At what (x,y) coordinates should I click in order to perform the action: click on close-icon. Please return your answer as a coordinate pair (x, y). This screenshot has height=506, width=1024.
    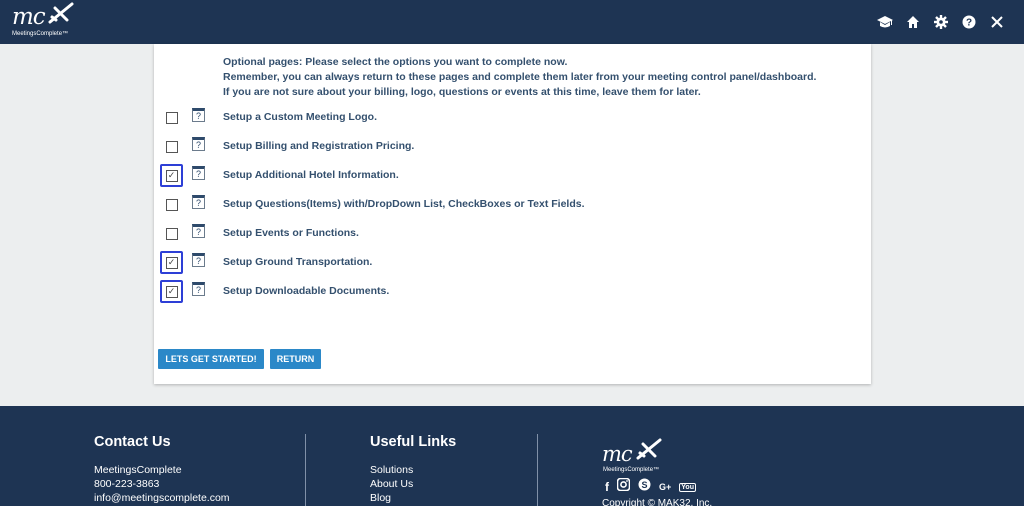
    Looking at the image, I should click on (997, 22).